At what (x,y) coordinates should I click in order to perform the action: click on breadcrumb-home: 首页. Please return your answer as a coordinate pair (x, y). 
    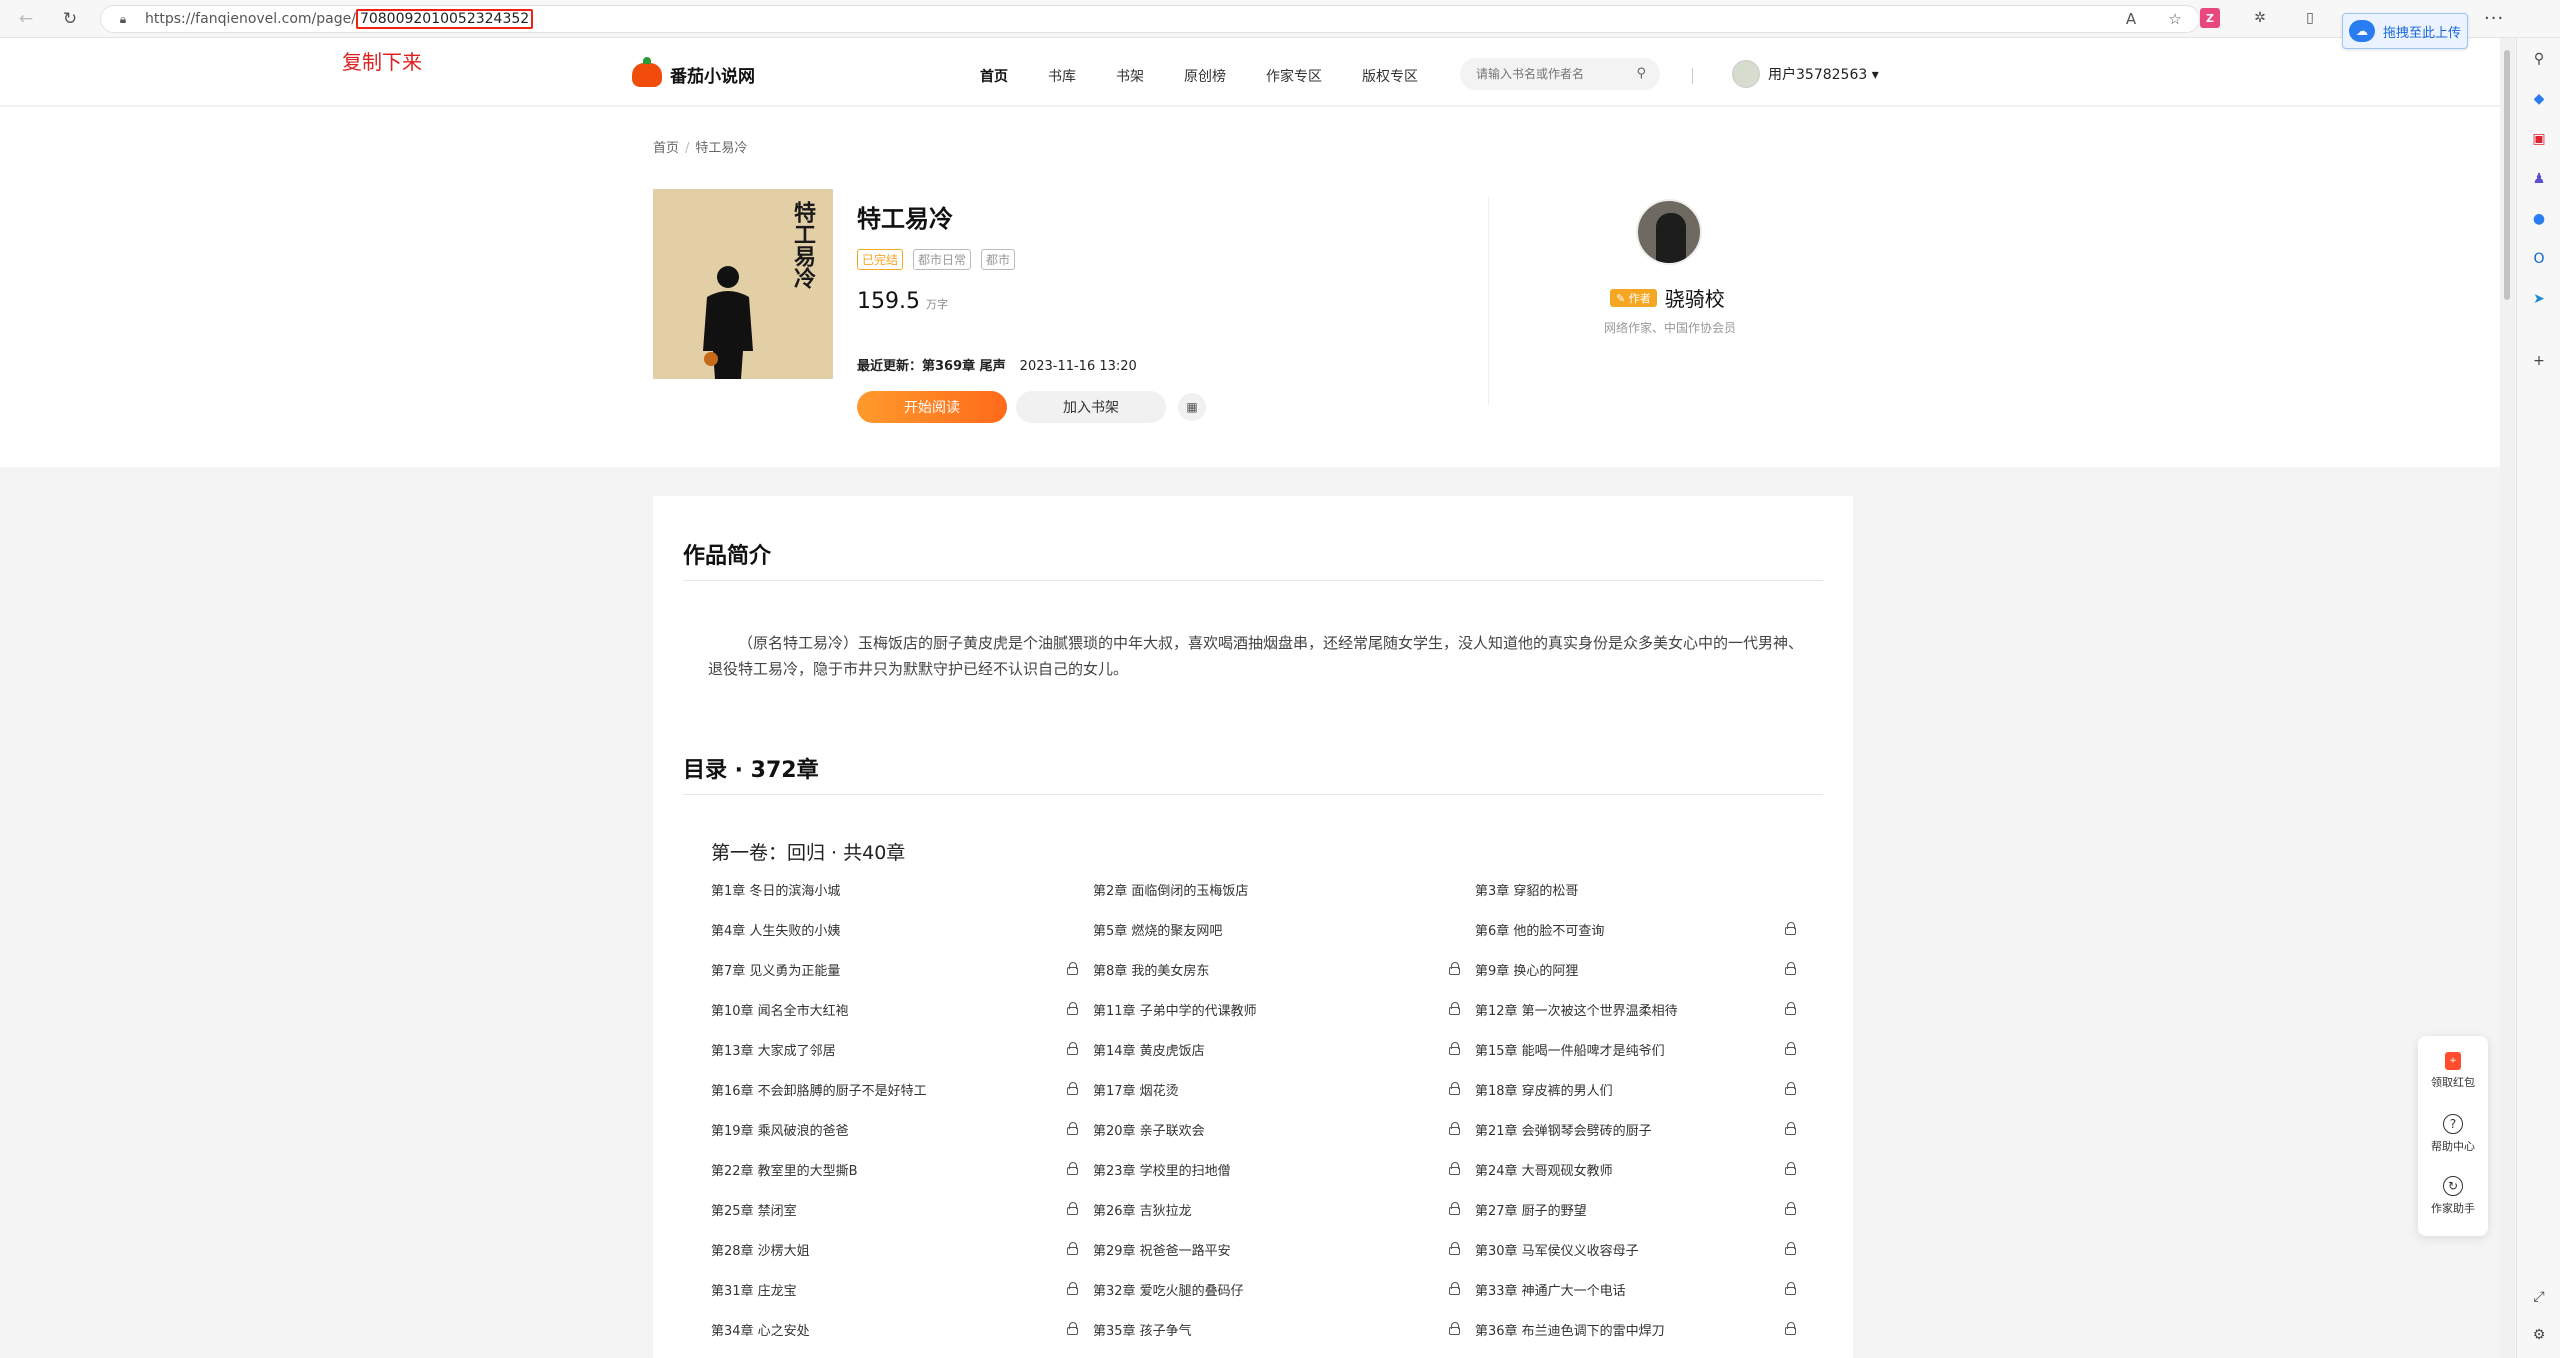
    Looking at the image, I should click on (666, 148).